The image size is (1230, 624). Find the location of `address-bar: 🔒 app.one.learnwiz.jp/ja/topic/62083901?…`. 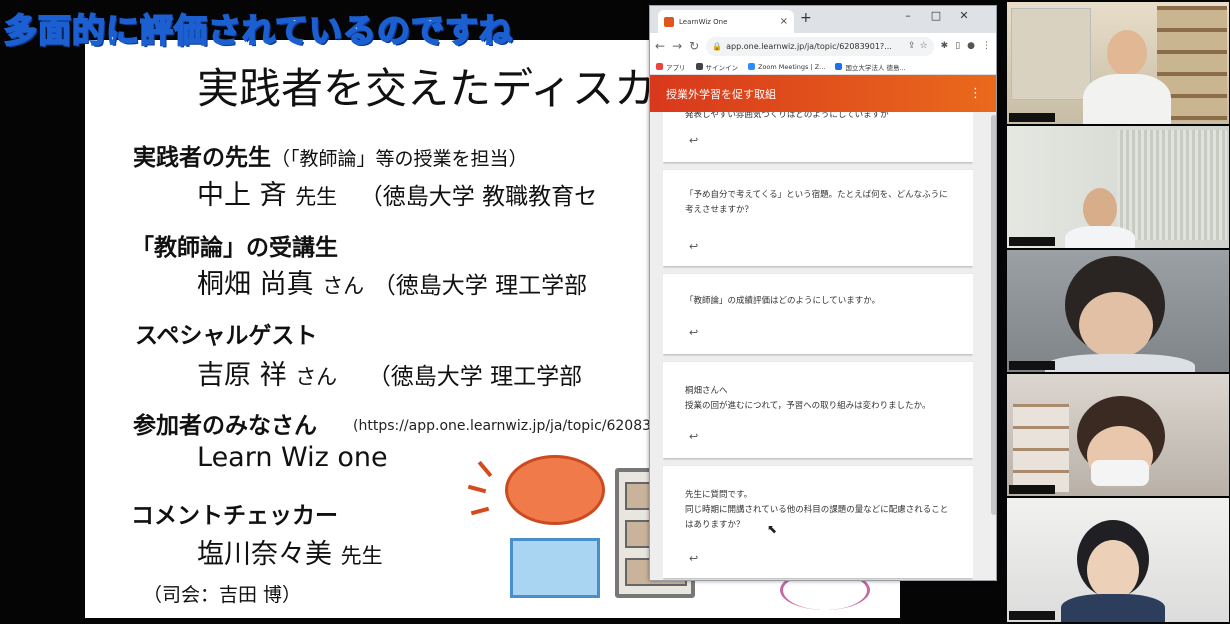

address-bar: 🔒 app.one.learnwiz.jp/ja/topic/62083901?… is located at coordinates (820, 46).